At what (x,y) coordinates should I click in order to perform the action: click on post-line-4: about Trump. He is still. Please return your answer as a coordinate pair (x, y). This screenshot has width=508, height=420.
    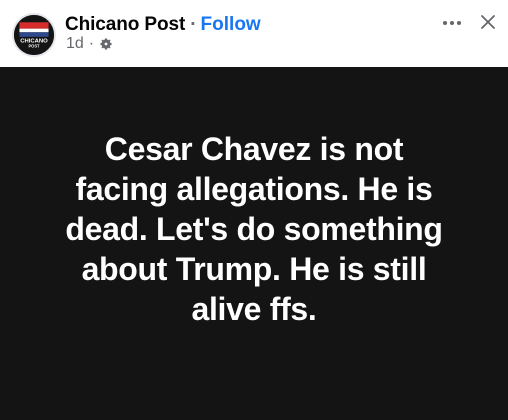
    Looking at the image, I should click on (254, 269).